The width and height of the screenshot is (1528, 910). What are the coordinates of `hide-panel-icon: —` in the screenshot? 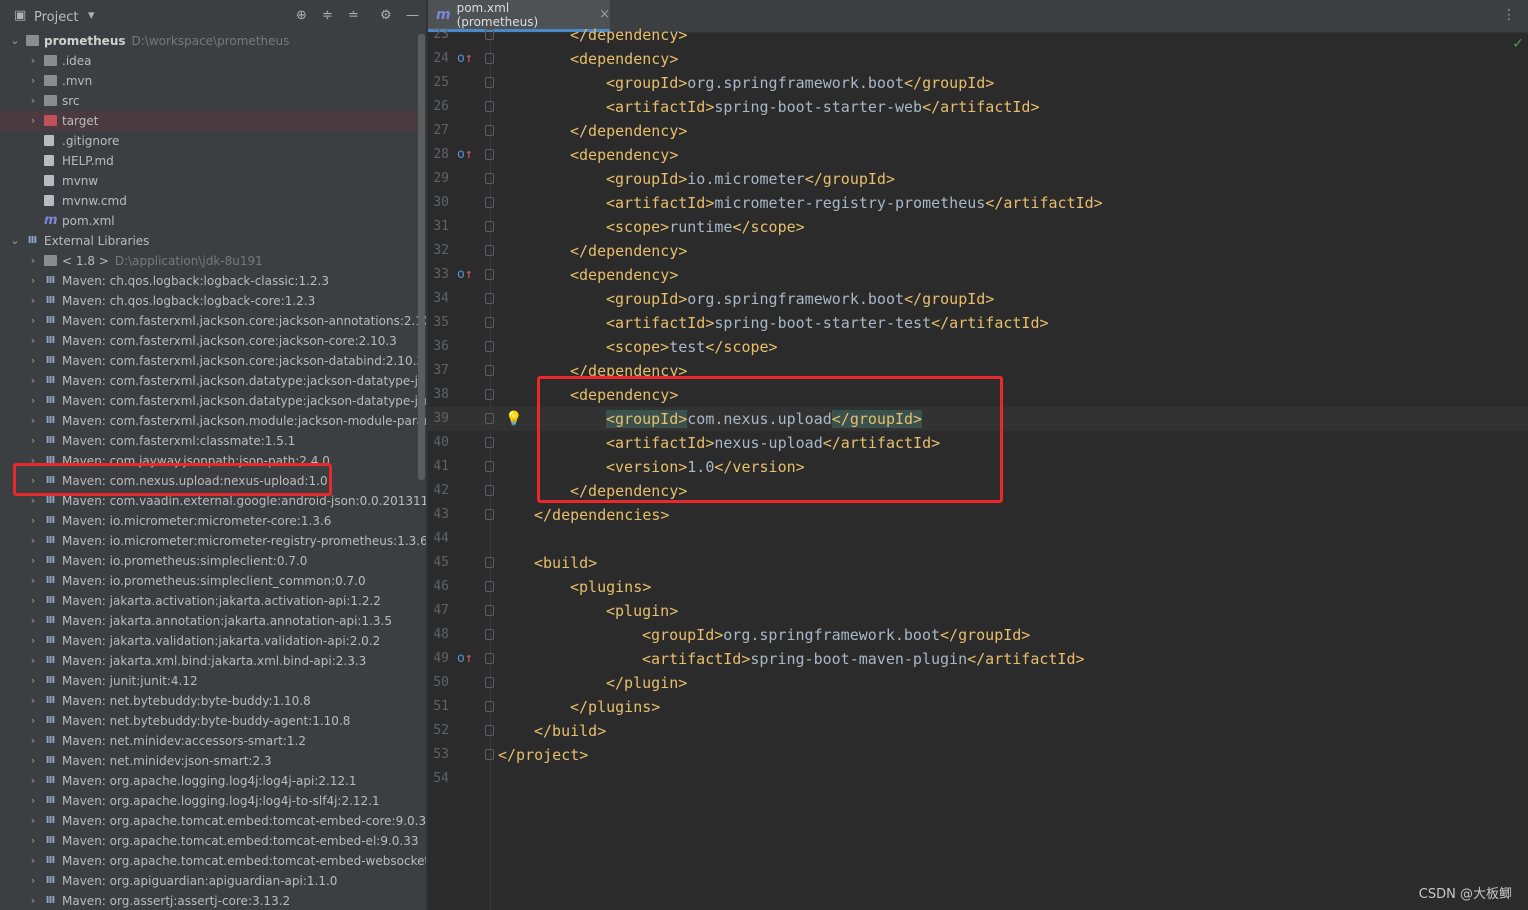 It's located at (412, 16).